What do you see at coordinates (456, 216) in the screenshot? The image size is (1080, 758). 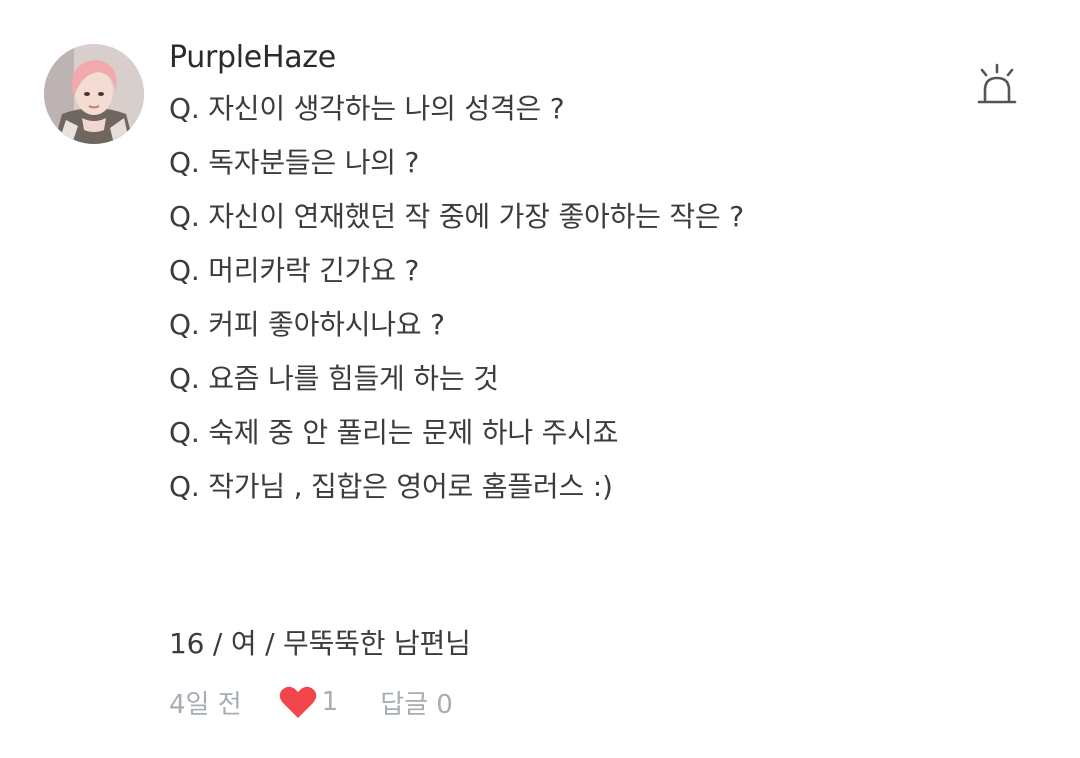 I see `question-item: Q. 자신이 연재했던 작 중에 가장 좋아하는 작은 ?` at bounding box center [456, 216].